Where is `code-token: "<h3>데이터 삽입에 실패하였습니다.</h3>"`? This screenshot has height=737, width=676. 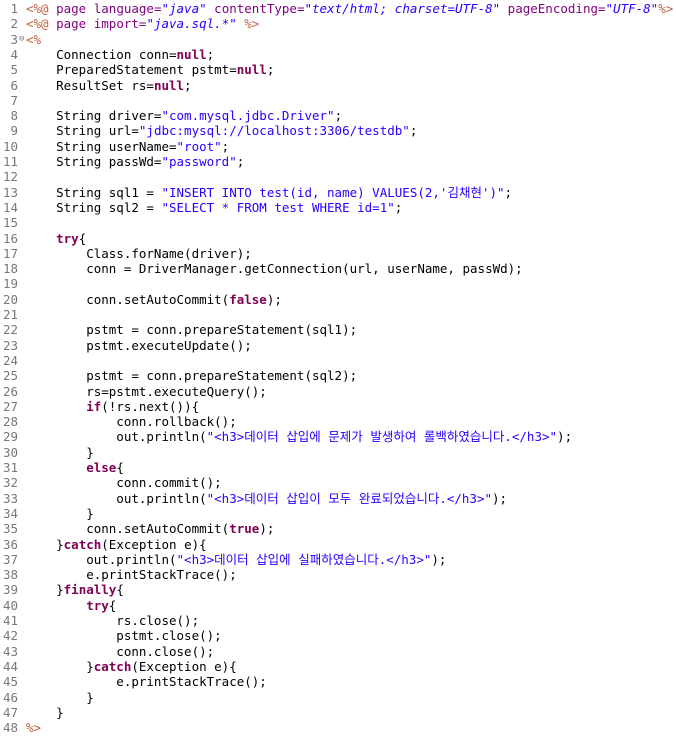
code-token: "<h3>데이터 삽입에 실패하였습니다.</h3>" is located at coordinates (304, 559).